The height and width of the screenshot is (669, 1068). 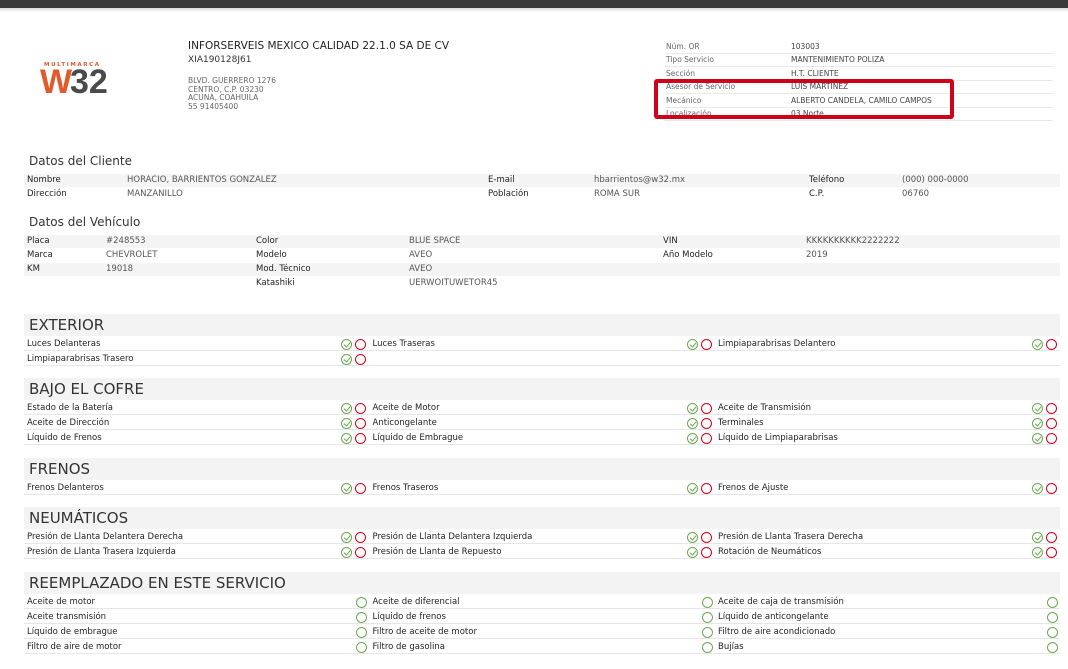 What do you see at coordinates (79, 518) in the screenshot?
I see `section-title: NEUMÁTICOS` at bounding box center [79, 518].